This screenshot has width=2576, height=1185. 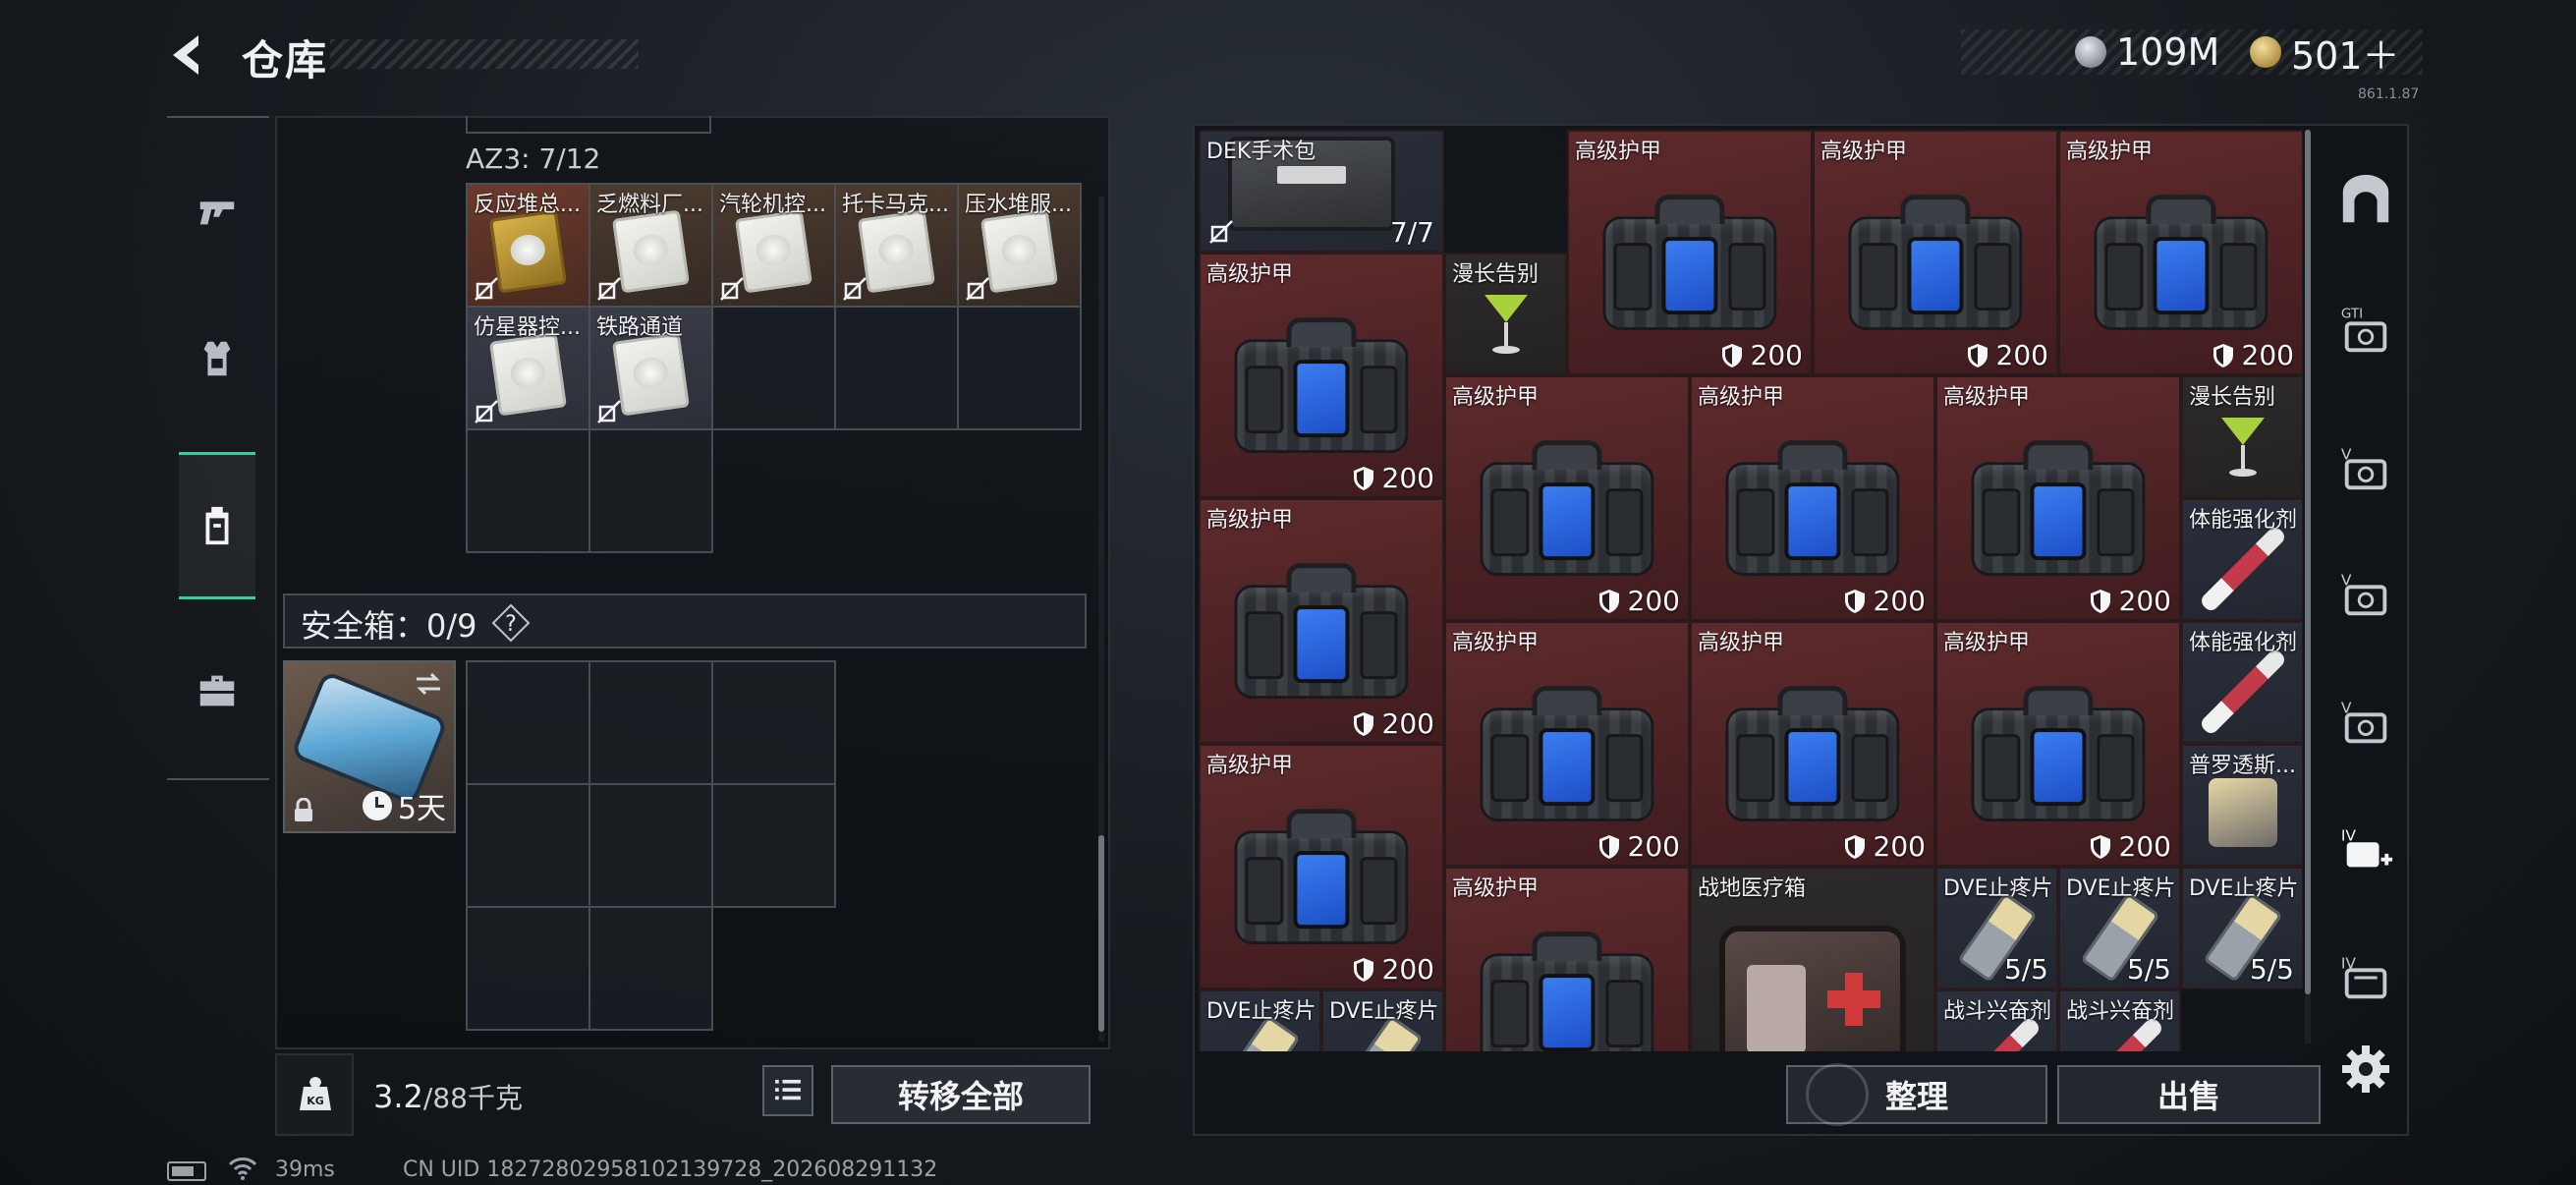 What do you see at coordinates (2365, 1069) in the screenshot?
I see `settings-gear-icon` at bounding box center [2365, 1069].